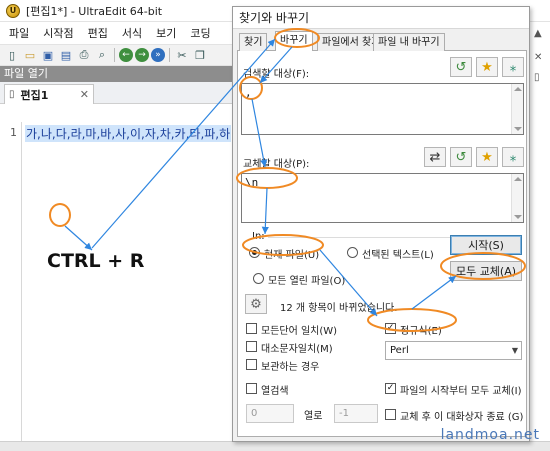 The width and height of the screenshot is (550, 451). Describe the element at coordinates (382, 109) in the screenshot. I see `find-input: ,` at that location.